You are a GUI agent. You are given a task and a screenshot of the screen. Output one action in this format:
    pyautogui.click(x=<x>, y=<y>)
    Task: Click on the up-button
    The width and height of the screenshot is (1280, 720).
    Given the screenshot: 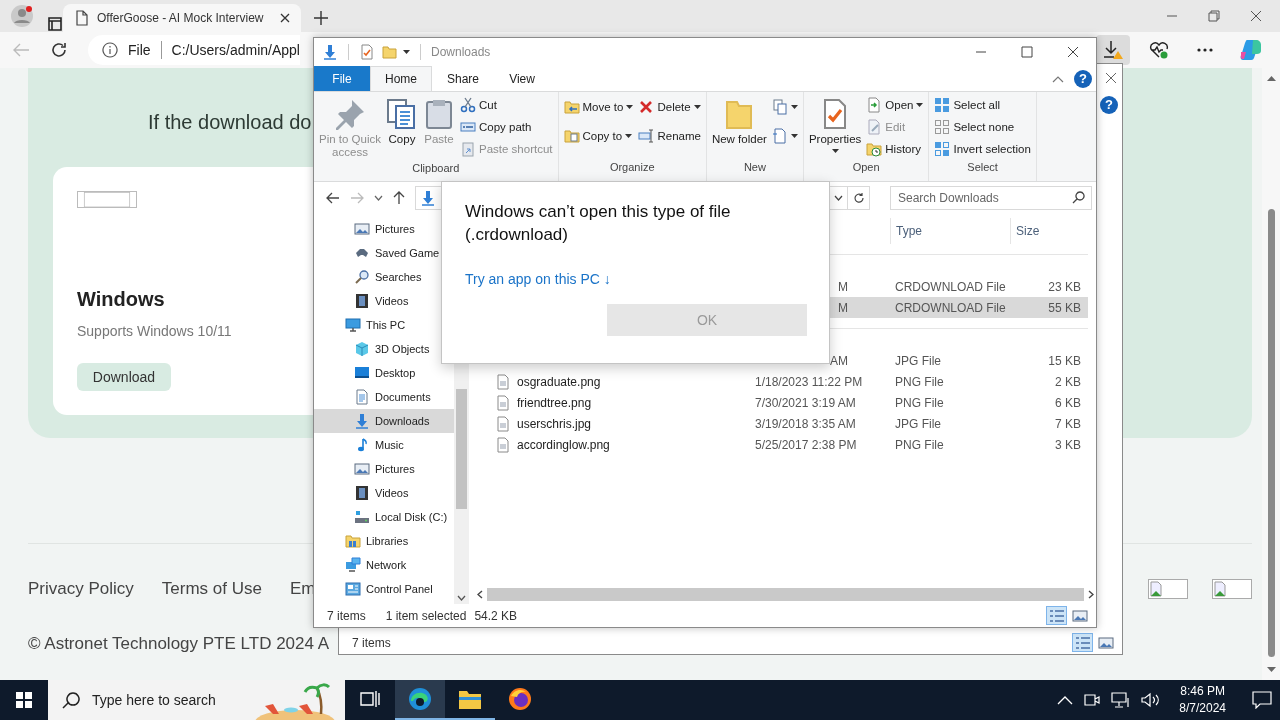 What is the action you would take?
    pyautogui.click(x=399, y=198)
    